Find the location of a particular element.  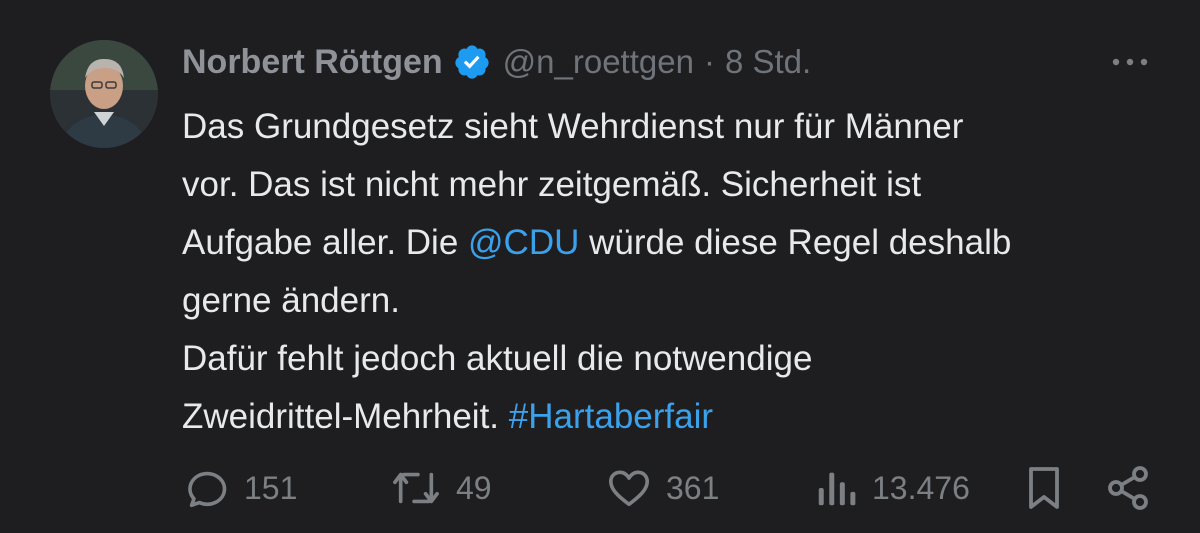

share-button is located at coordinates (1128, 488).